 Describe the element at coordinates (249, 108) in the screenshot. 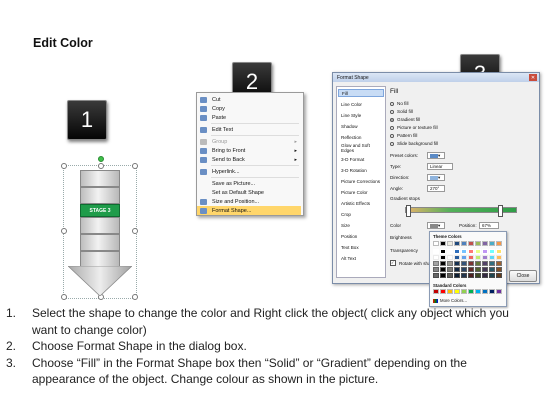

I see `menu-item-copy: Copy` at that location.